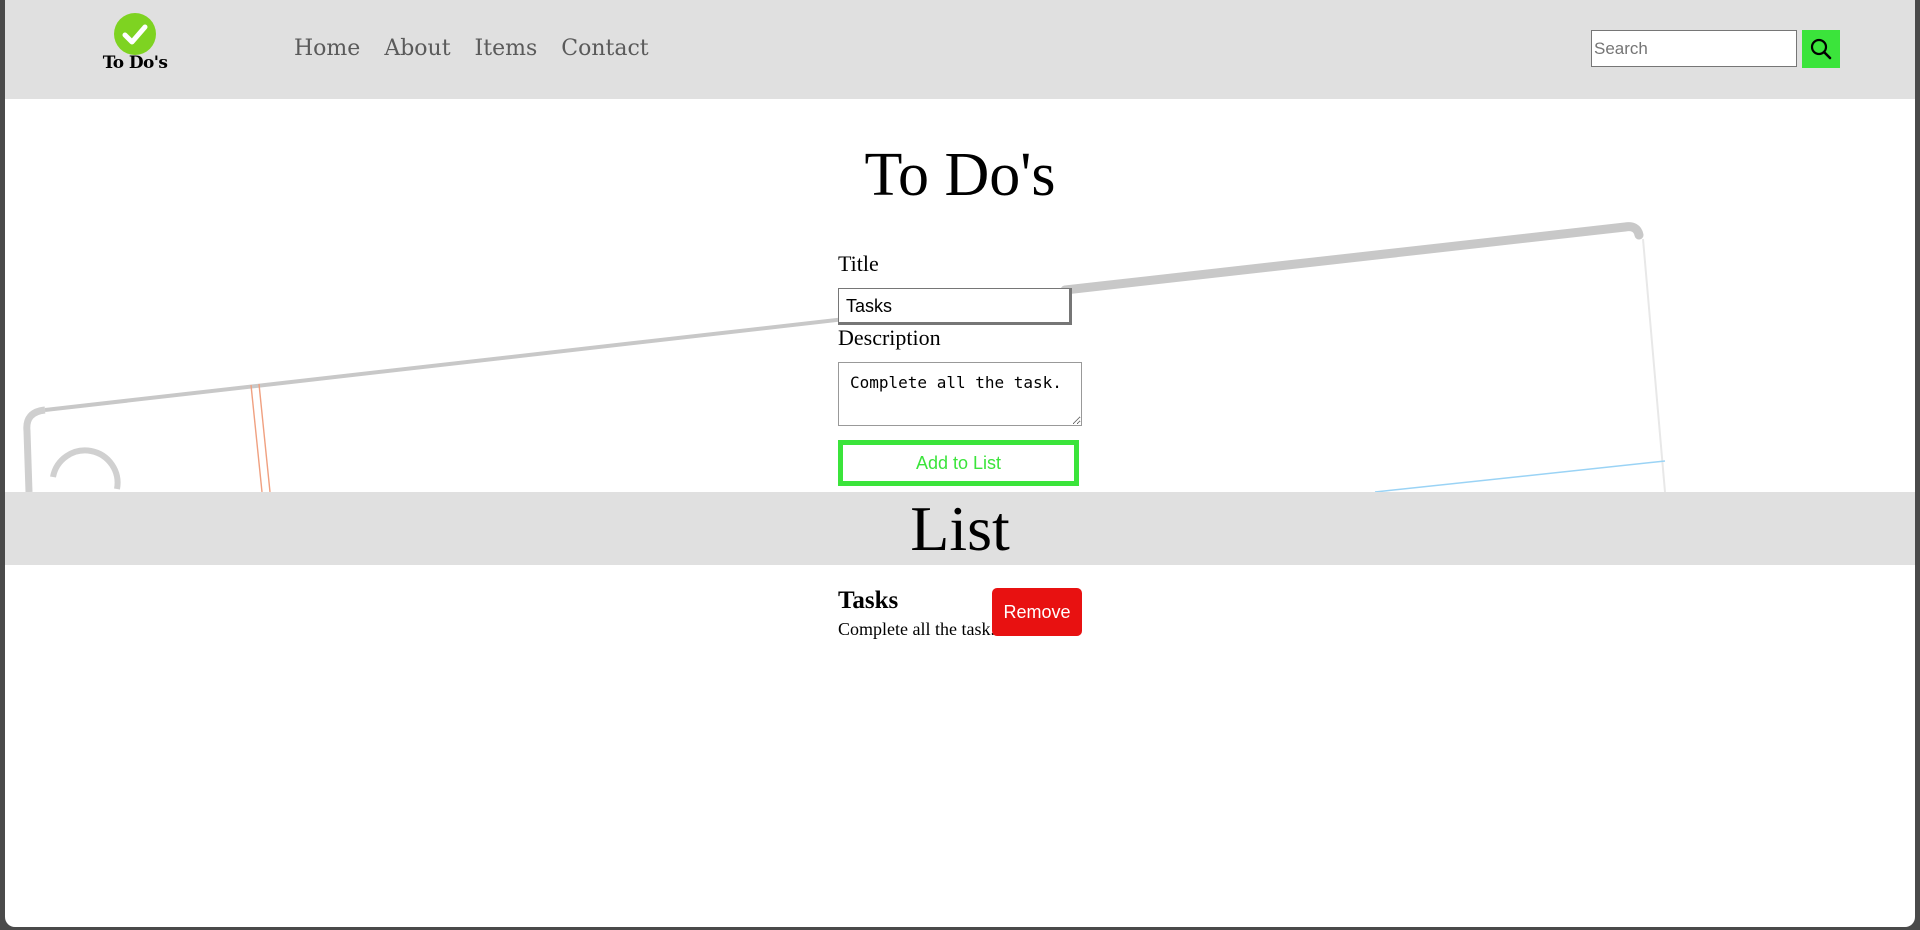  I want to click on logo: To Do's, so click(135, 46).